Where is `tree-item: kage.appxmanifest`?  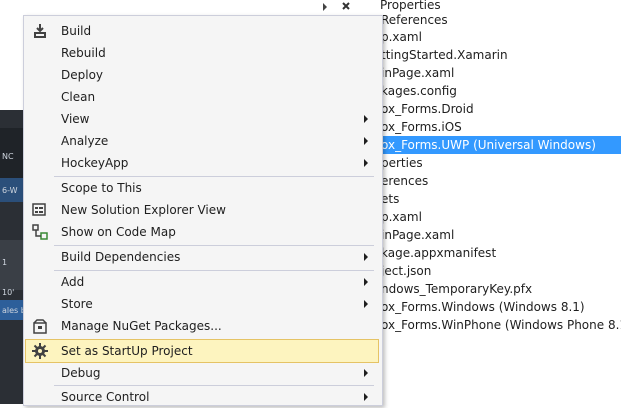
tree-item: kage.appxmanifest is located at coordinates (438, 253).